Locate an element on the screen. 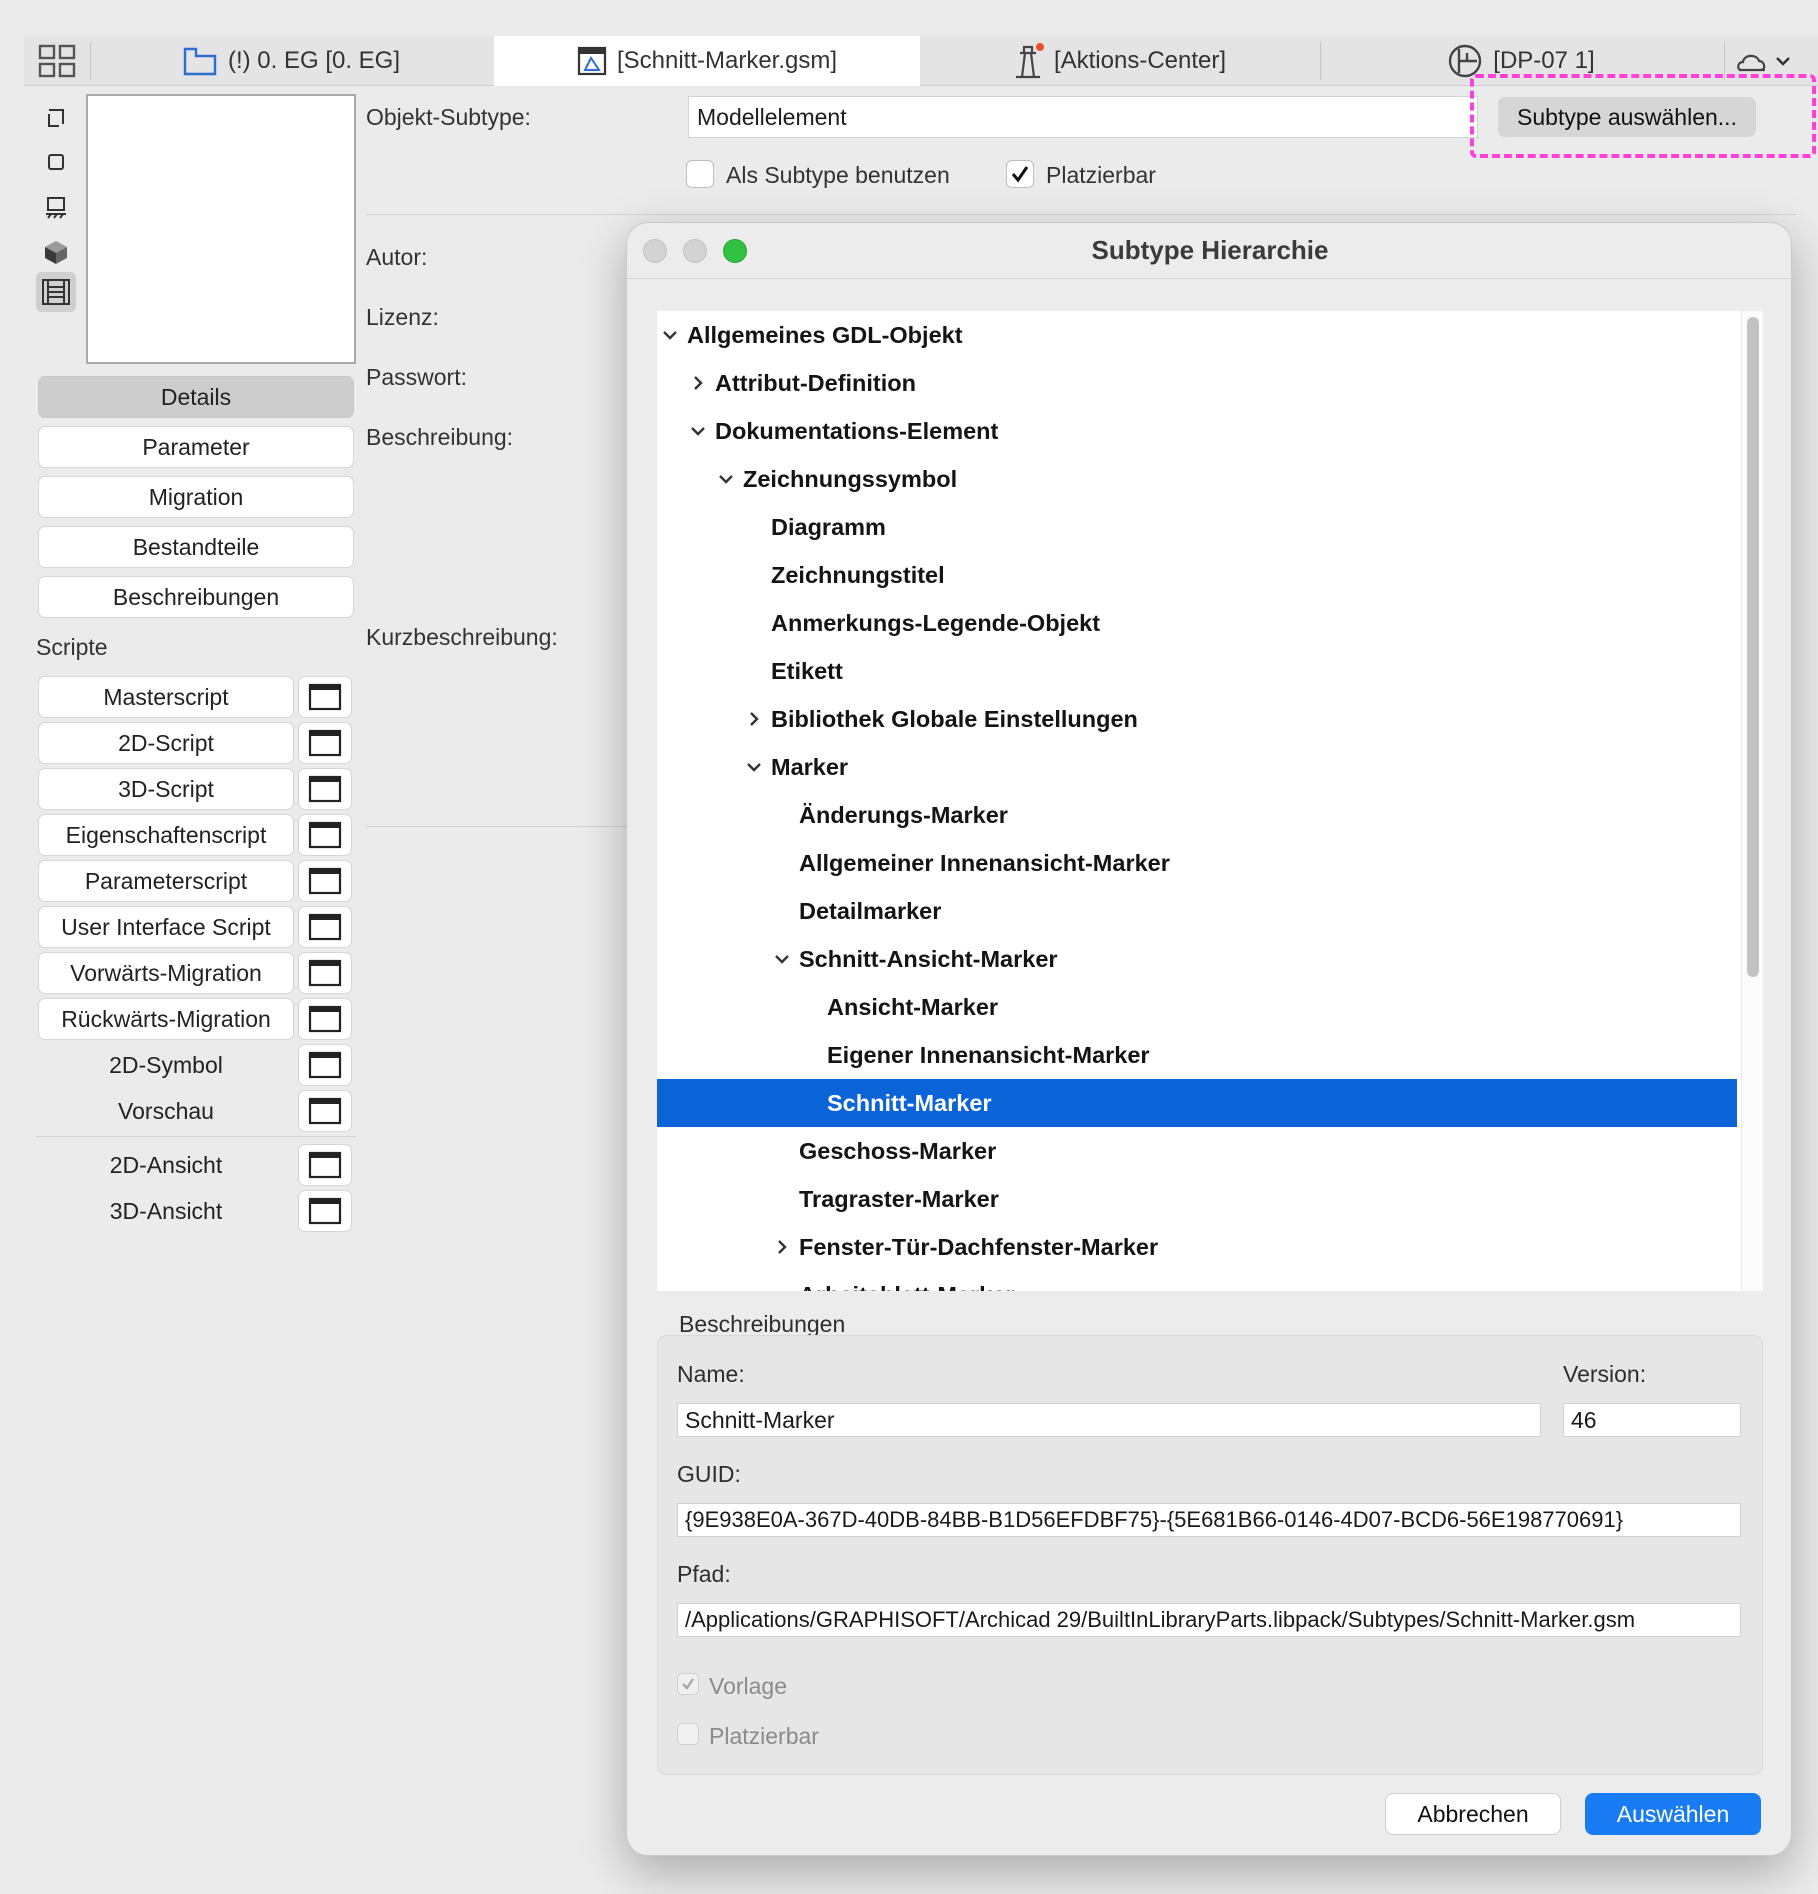  script-backward-migration: Rückwärts-Migration is located at coordinates (166, 1019).